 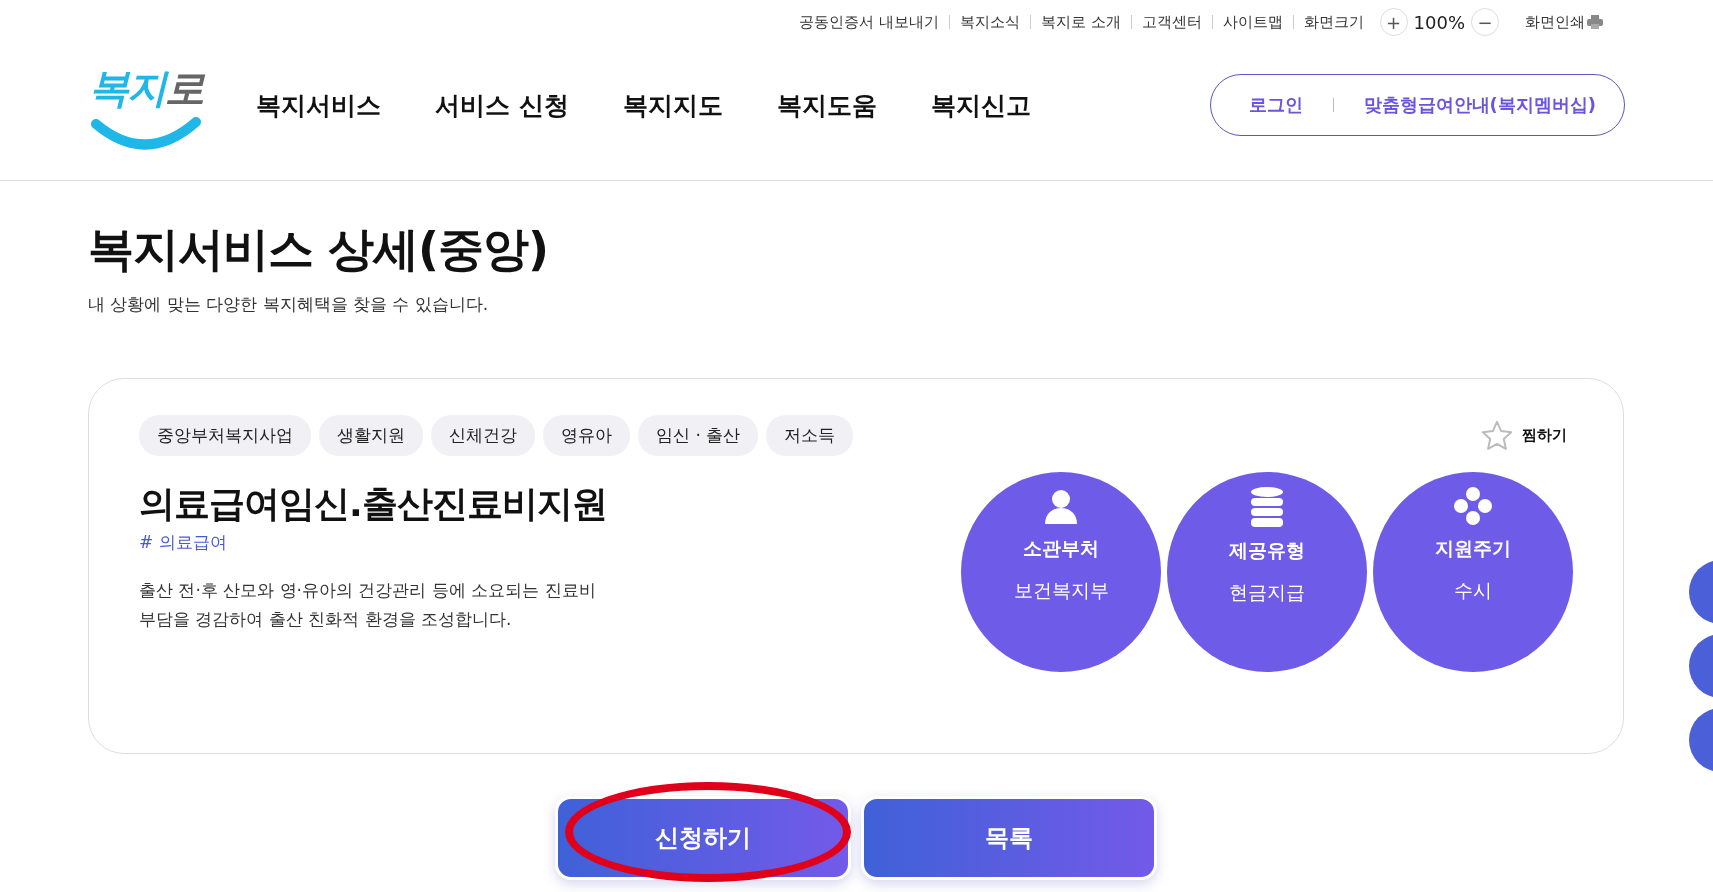 I want to click on nav-item: 복지신고, so click(x=980, y=105).